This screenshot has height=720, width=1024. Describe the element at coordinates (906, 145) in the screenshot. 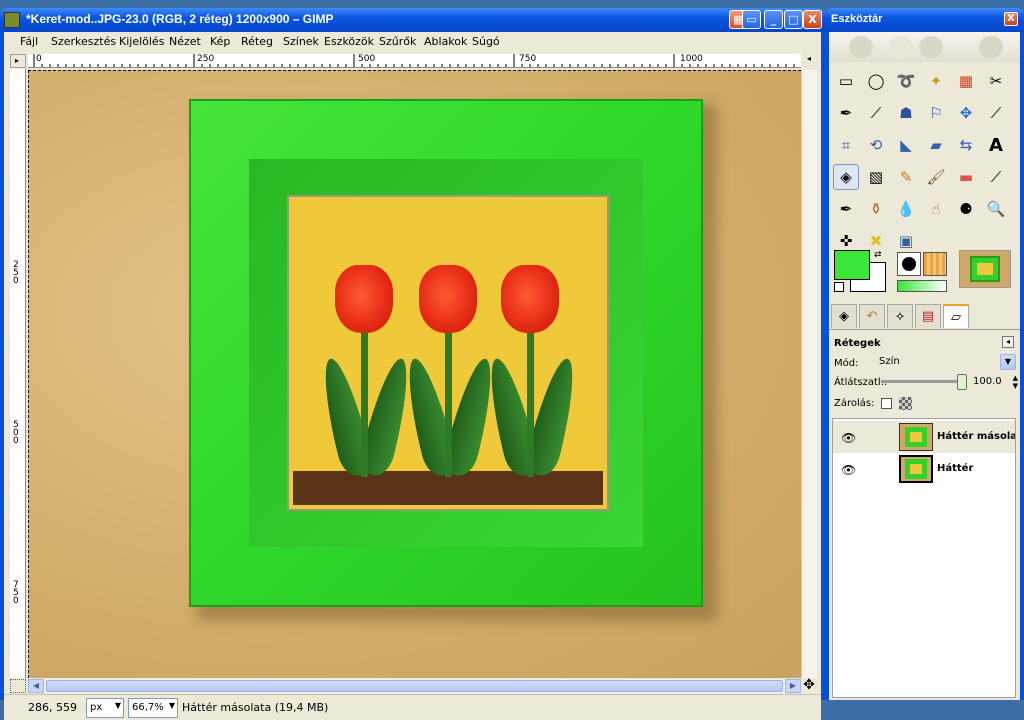

I see `scale-icon: ◣` at that location.